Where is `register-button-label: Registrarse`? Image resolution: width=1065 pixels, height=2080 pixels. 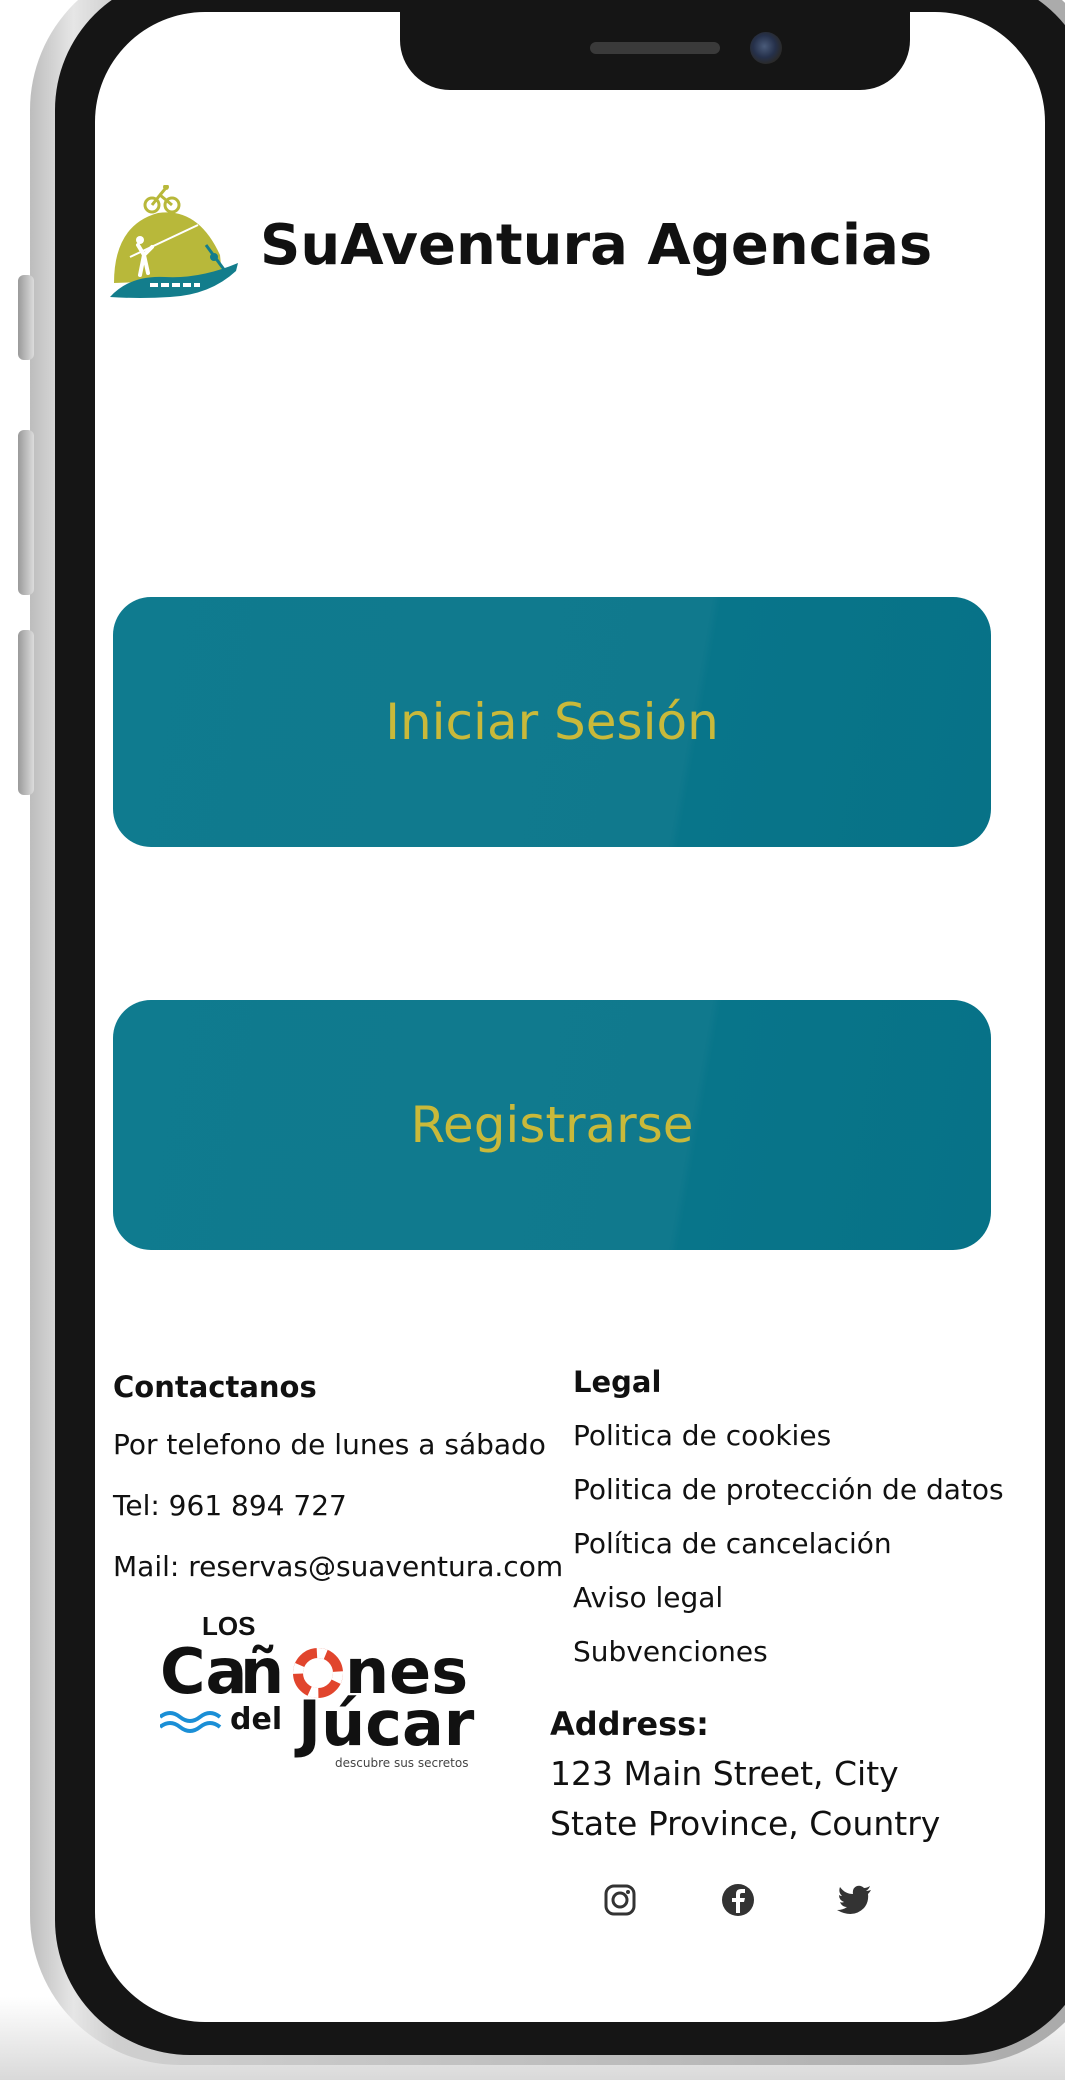
register-button-label: Registrarse is located at coordinates (552, 1125).